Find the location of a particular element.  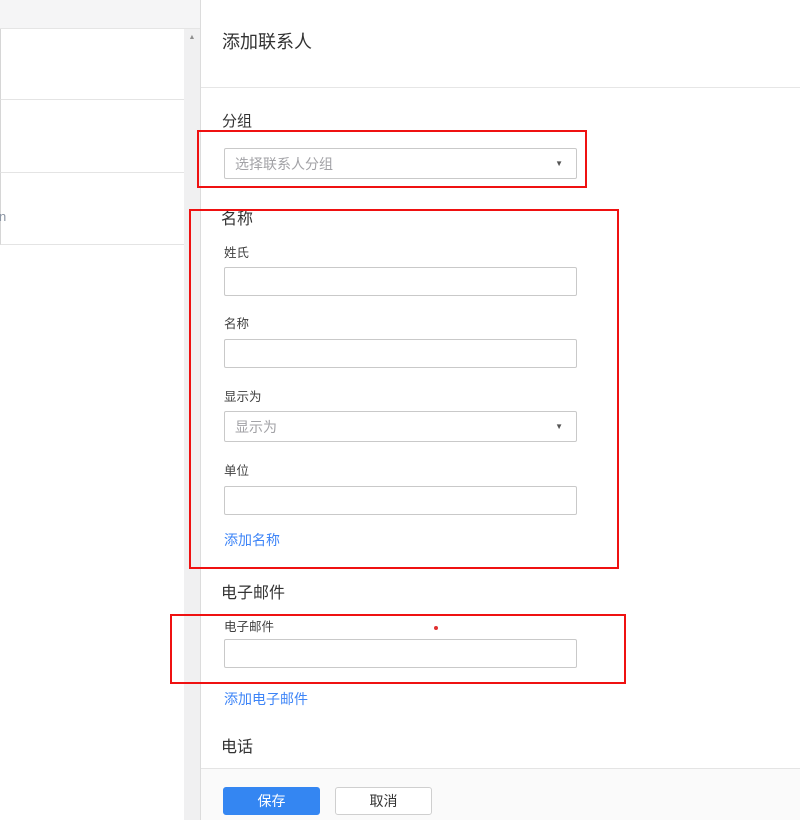

phone-section-heading: 电话 is located at coordinates (237, 747).